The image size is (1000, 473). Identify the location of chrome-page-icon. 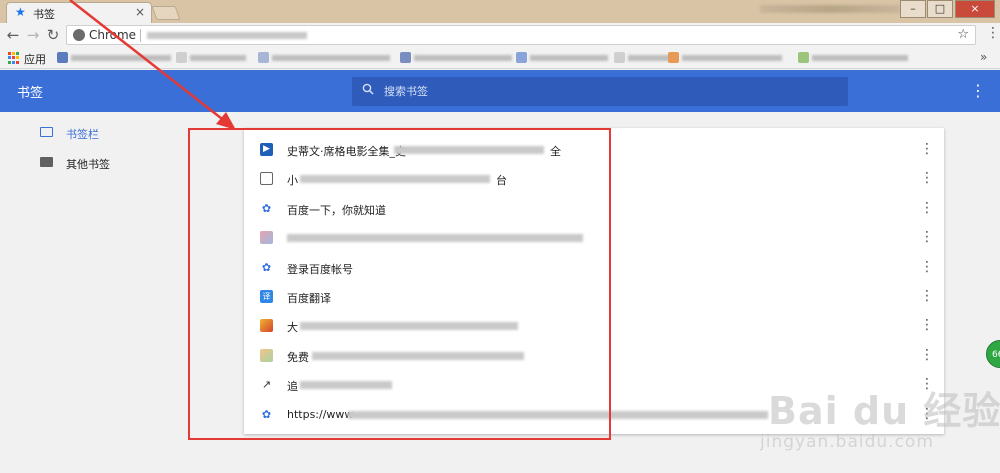
(79, 35).